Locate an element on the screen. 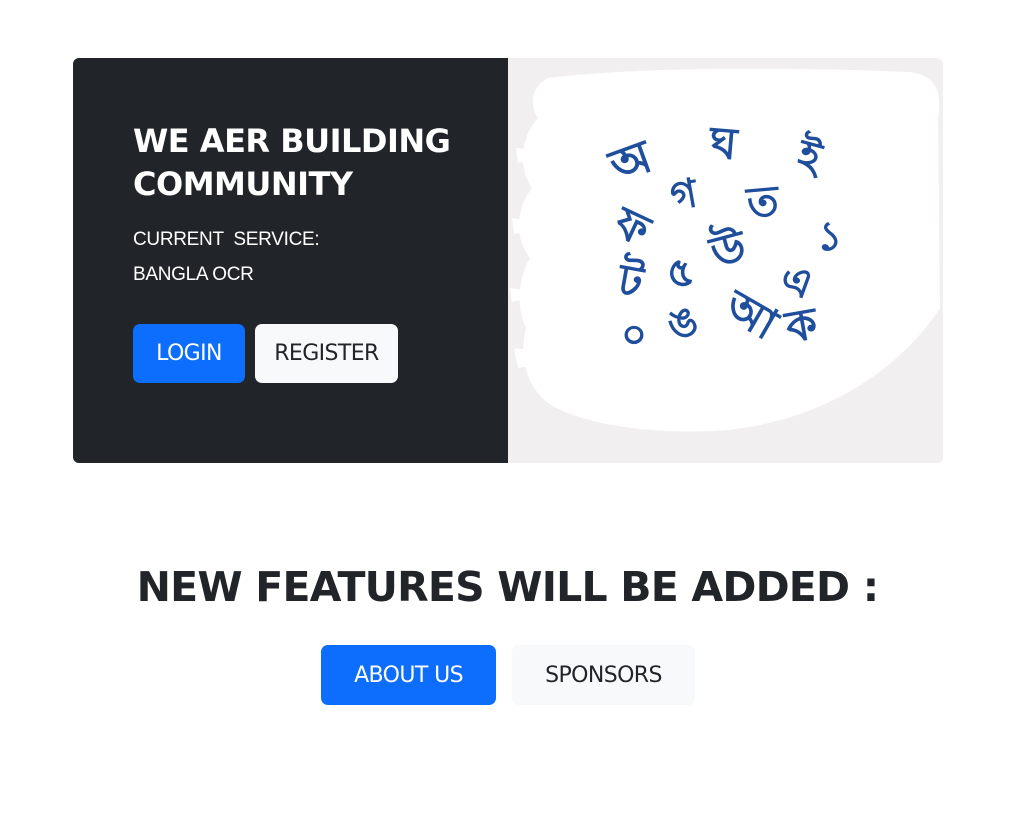  bangla-letter: ত is located at coordinates (762, 202).